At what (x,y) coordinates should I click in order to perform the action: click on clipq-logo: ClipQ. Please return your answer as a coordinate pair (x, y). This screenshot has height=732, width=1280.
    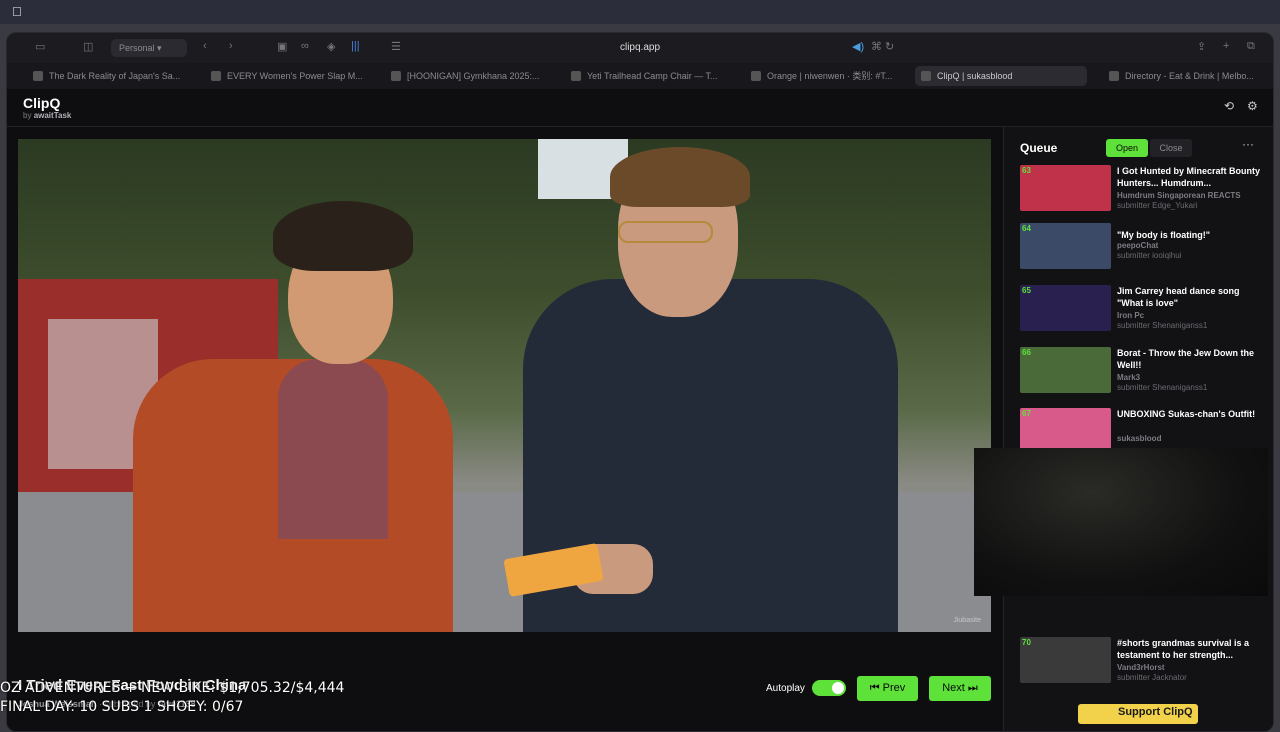
    Looking at the image, I should click on (41, 103).